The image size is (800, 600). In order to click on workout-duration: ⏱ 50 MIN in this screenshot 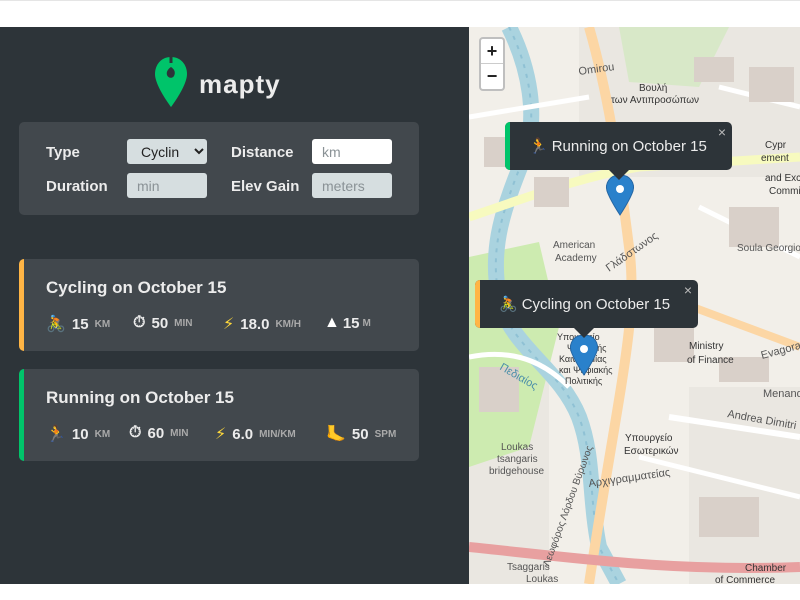, I will do `click(163, 323)`.